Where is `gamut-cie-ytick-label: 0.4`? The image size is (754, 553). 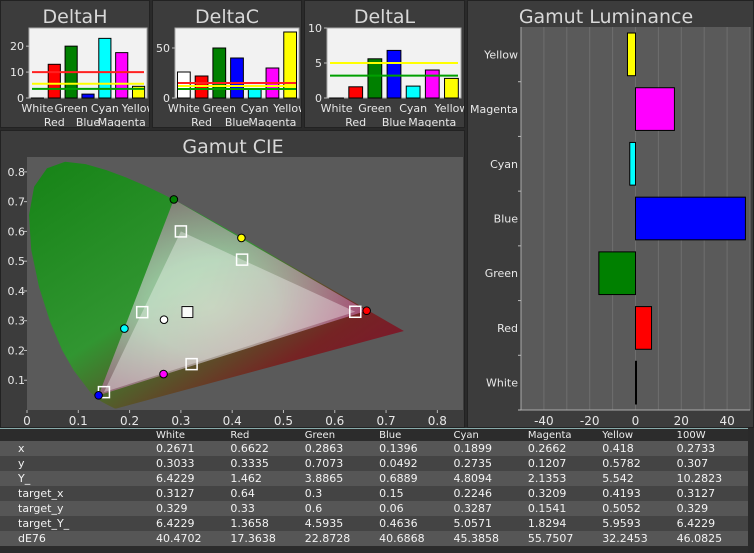
gamut-cie-ytick-label: 0.4 is located at coordinates (17, 291).